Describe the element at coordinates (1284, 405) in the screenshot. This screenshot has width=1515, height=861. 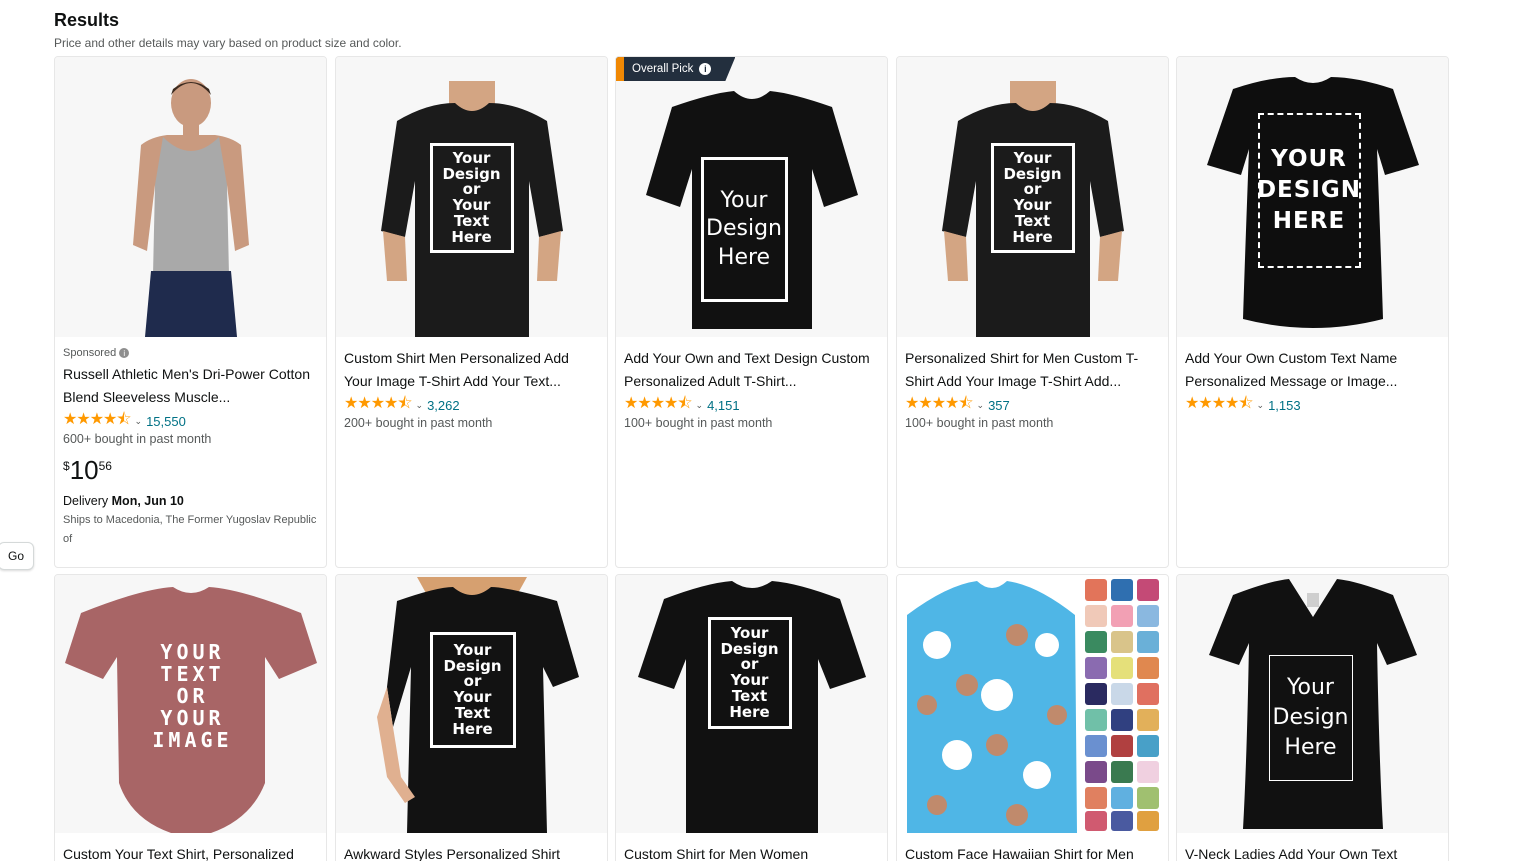
I see `rating-count: 1,153` at that location.